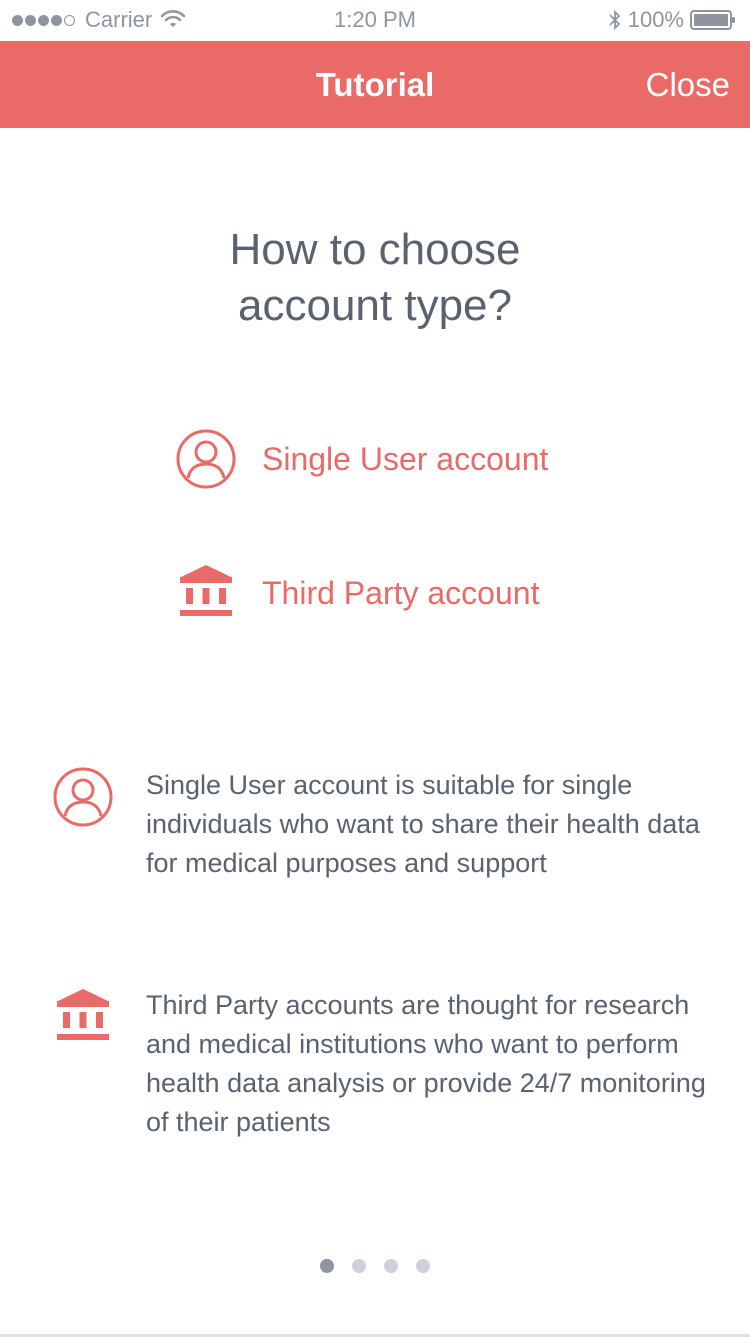  What do you see at coordinates (375, 249) in the screenshot?
I see `page-title-line-1: How to choose` at bounding box center [375, 249].